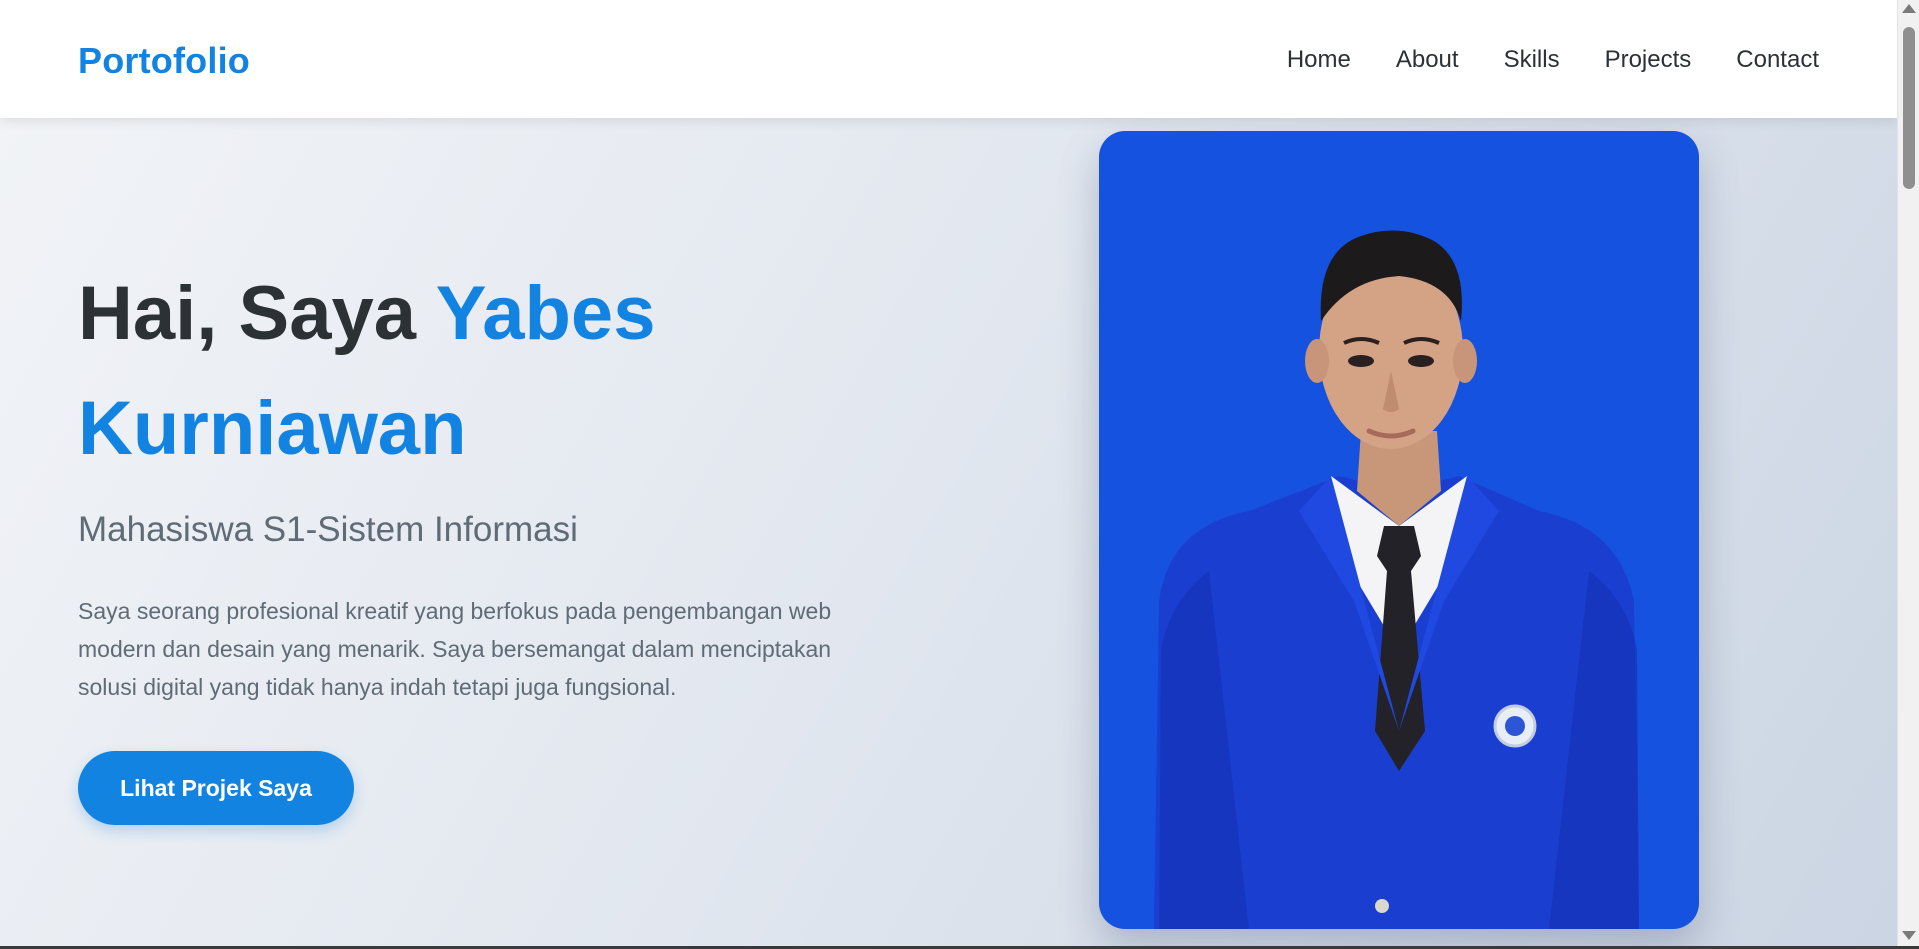 The height and width of the screenshot is (949, 1919). What do you see at coordinates (257, 313) in the screenshot?
I see `hero-greeting: Hai, Saya` at bounding box center [257, 313].